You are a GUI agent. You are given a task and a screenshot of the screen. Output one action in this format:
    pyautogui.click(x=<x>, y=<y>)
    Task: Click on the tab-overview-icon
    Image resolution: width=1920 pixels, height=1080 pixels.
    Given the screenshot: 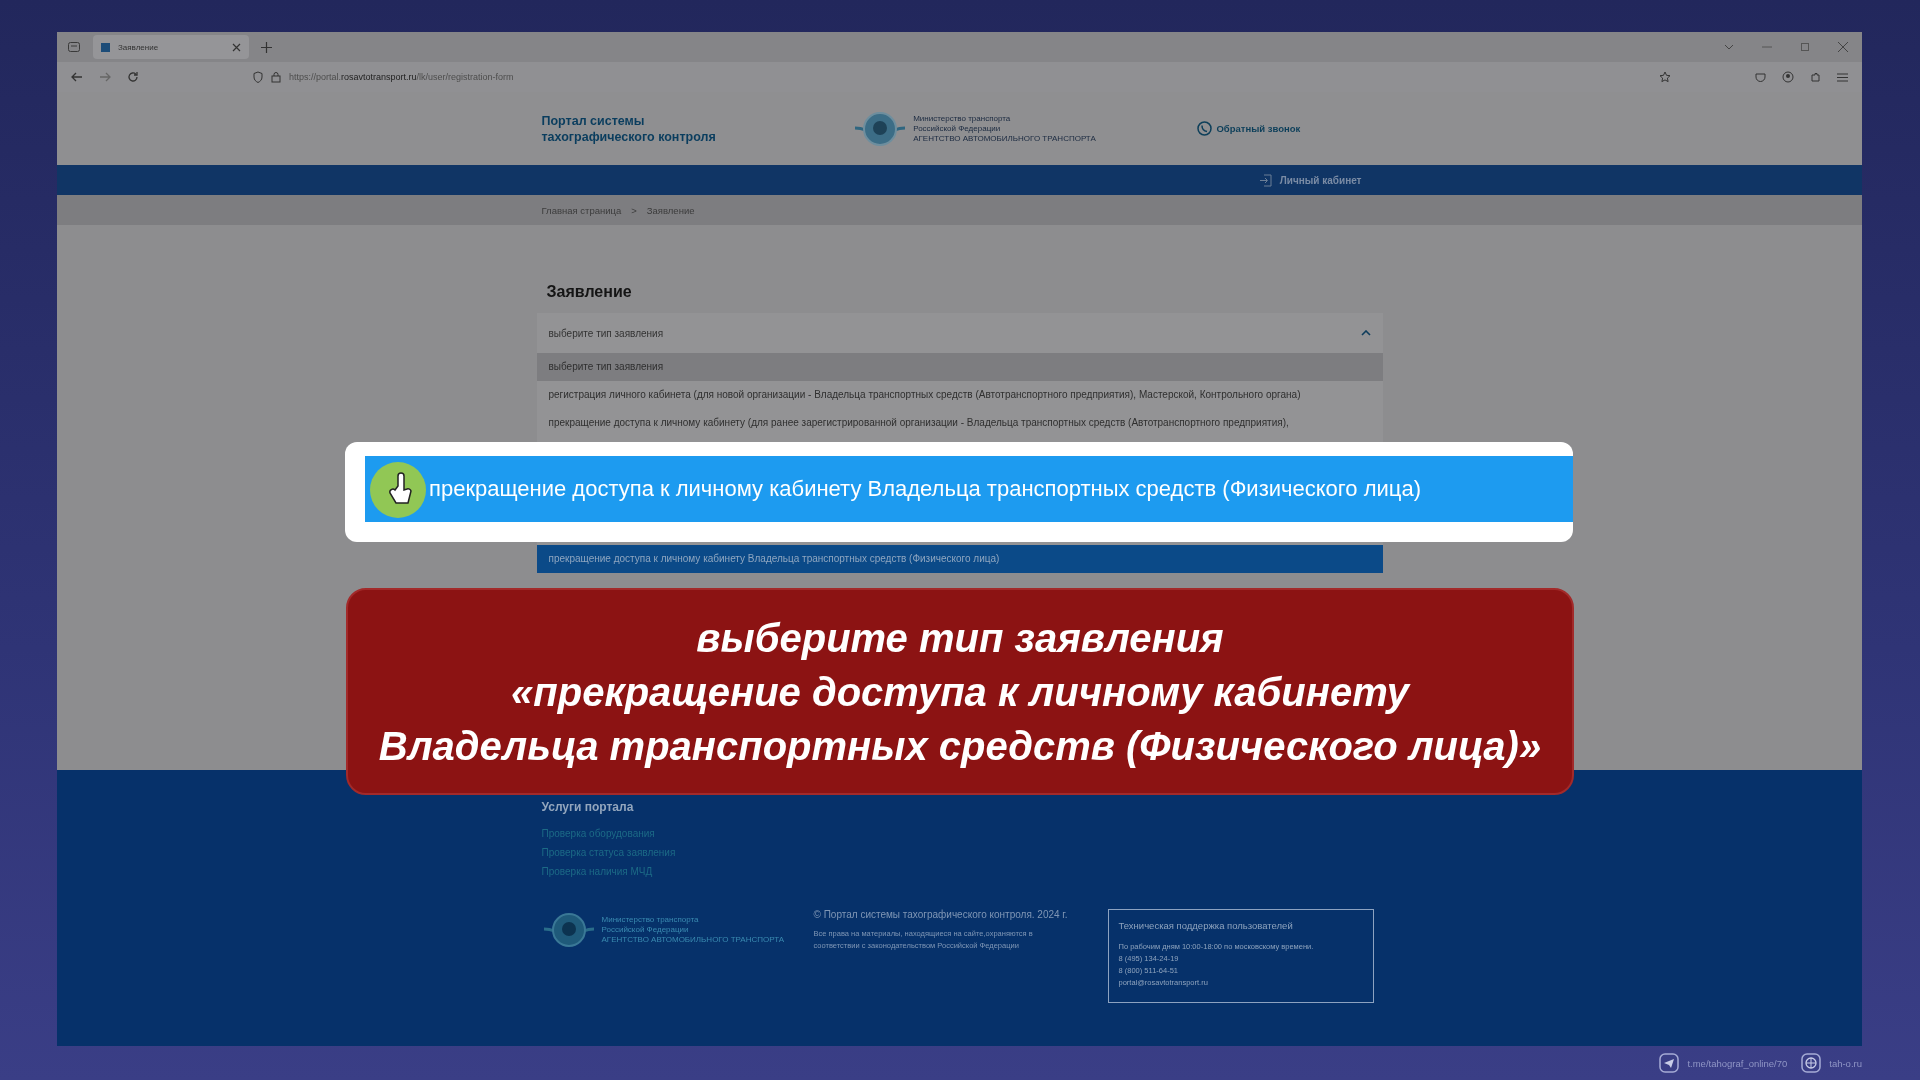 What is the action you would take?
    pyautogui.click(x=74, y=47)
    